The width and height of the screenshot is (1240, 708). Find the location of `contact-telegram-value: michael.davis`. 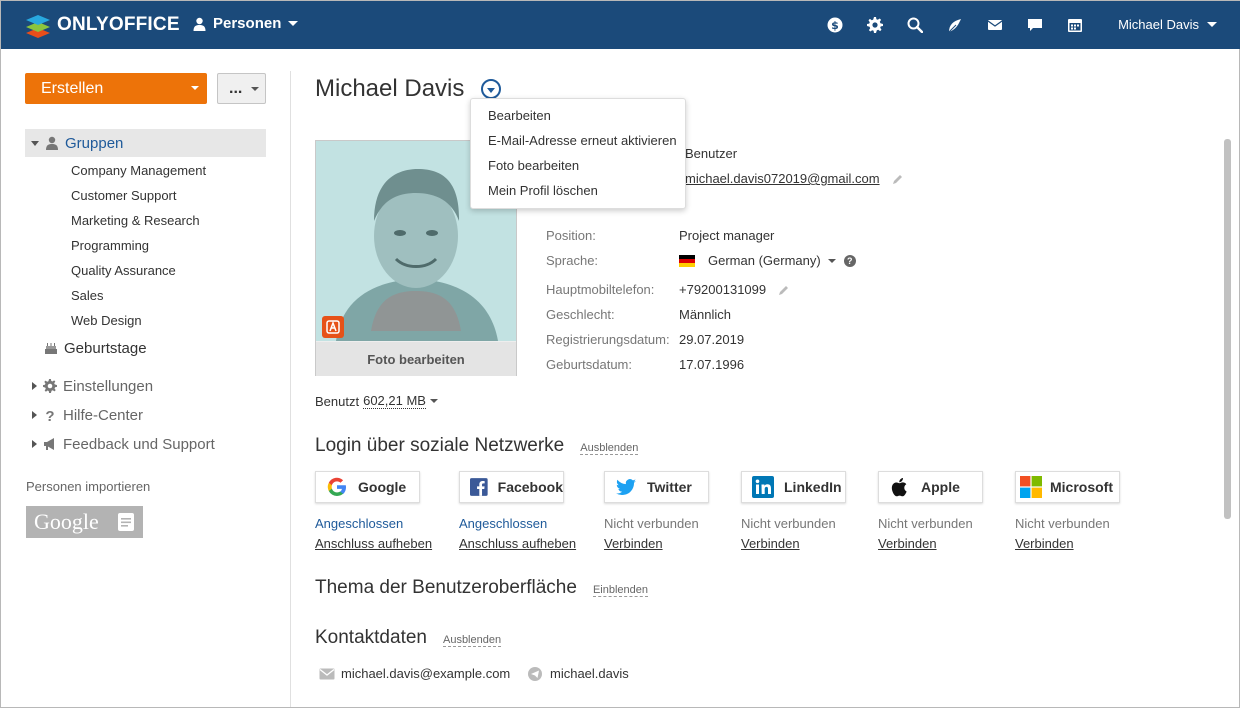

contact-telegram-value: michael.davis is located at coordinates (589, 673).